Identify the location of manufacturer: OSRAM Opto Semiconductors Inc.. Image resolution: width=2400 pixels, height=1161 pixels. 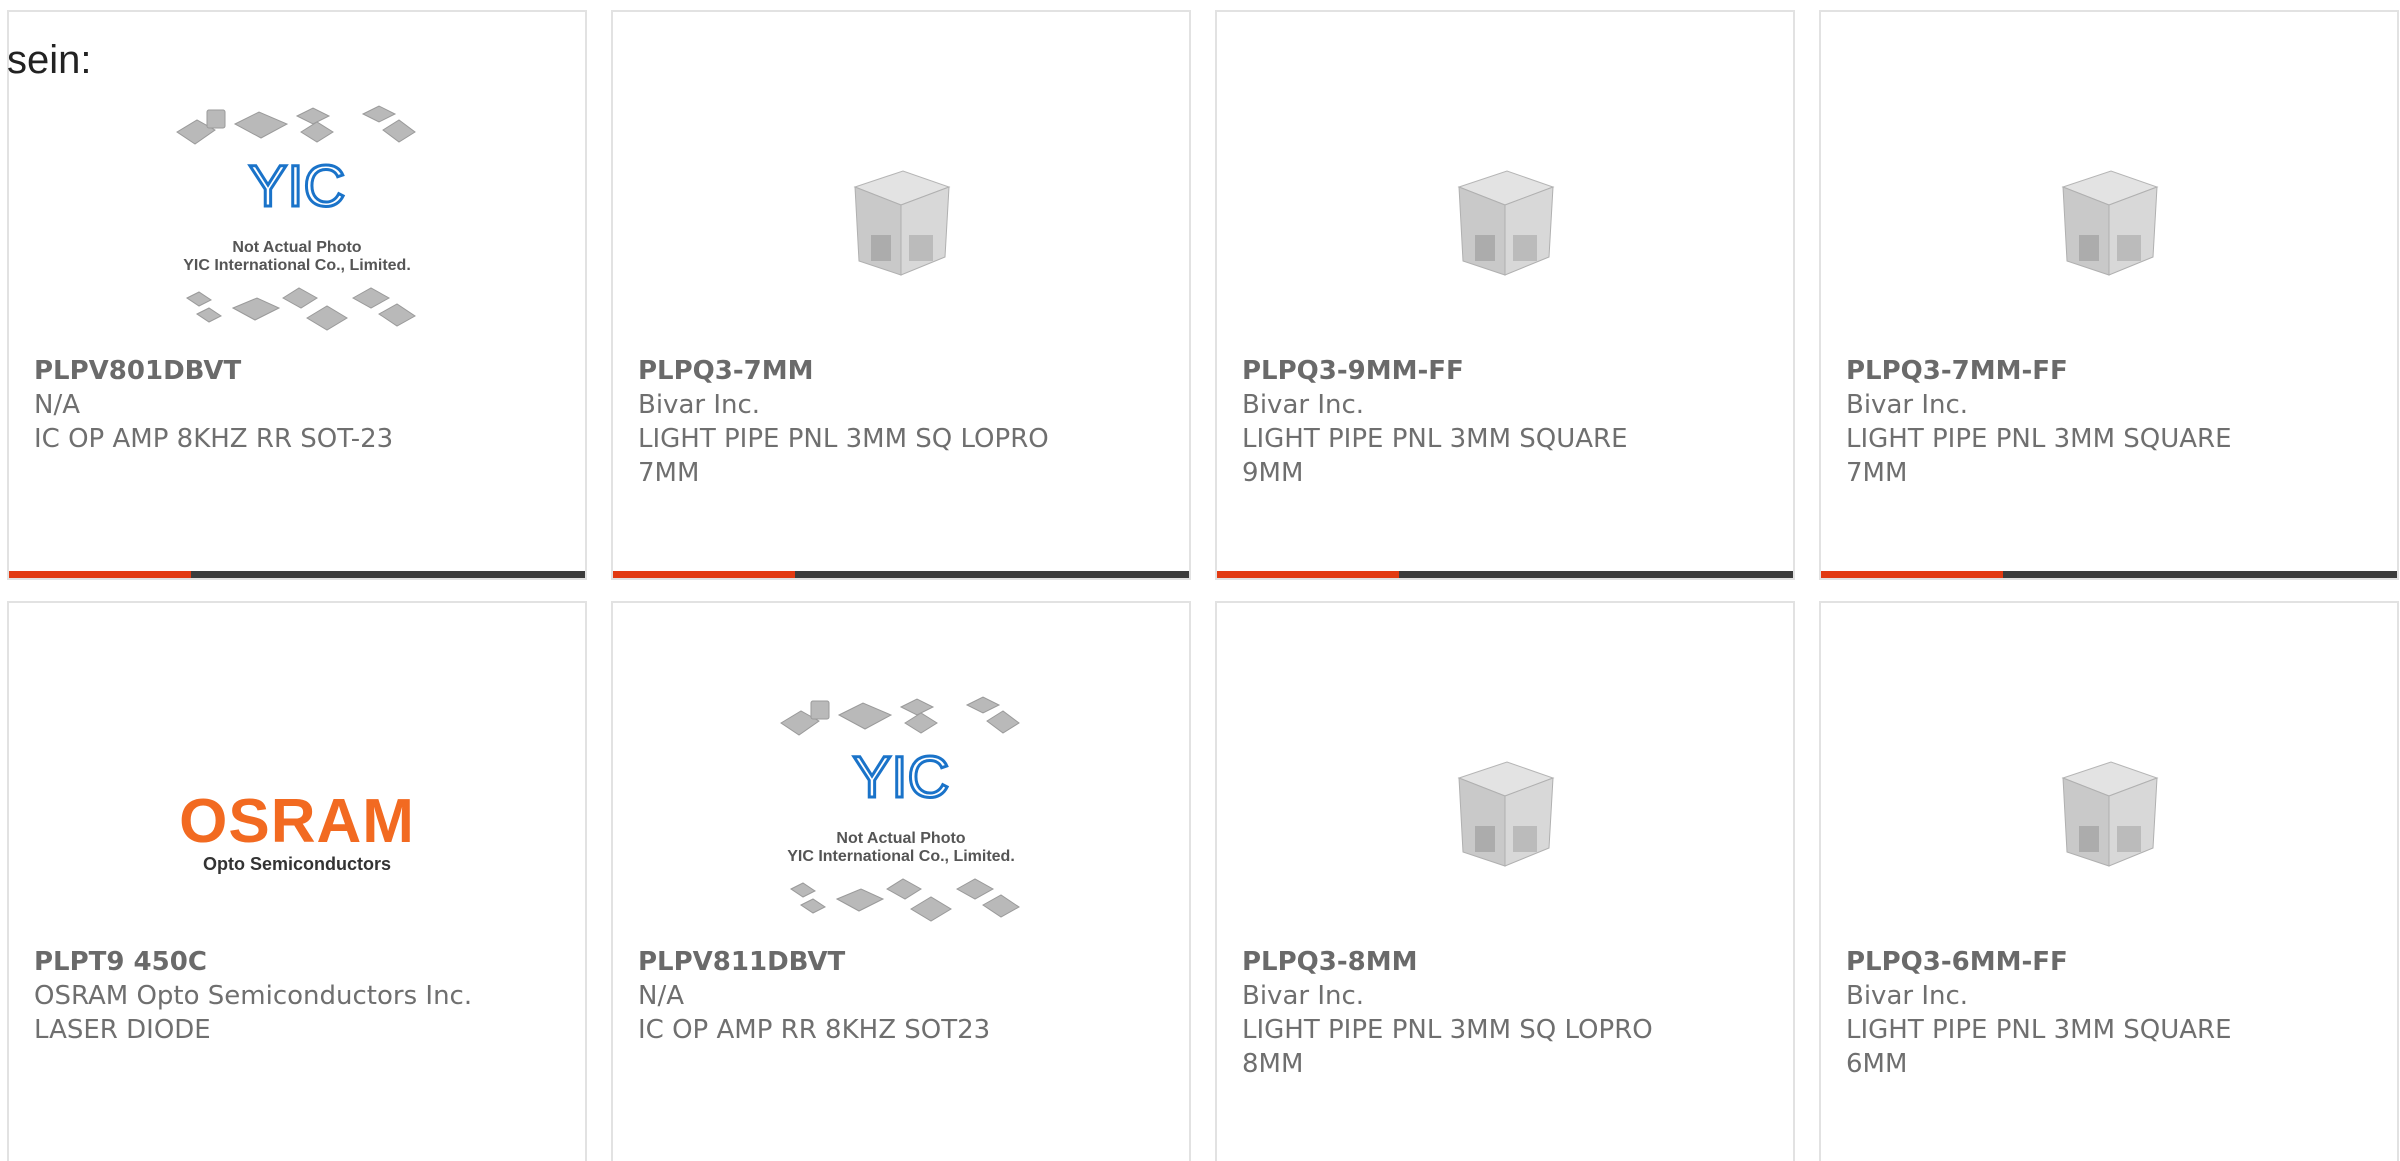
(253, 996).